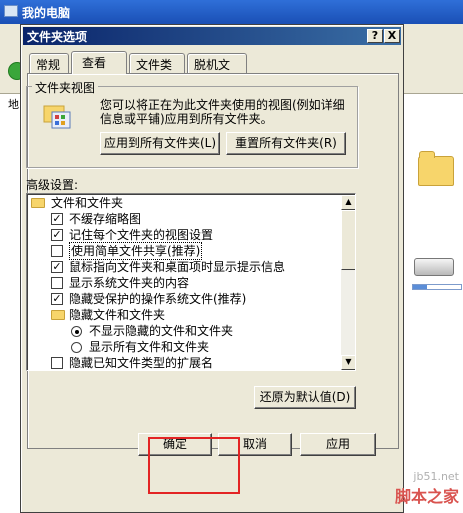  Describe the element at coordinates (286, 143) in the screenshot. I see `reset-all-folders-button: 重置所有文件夹(R)` at that location.